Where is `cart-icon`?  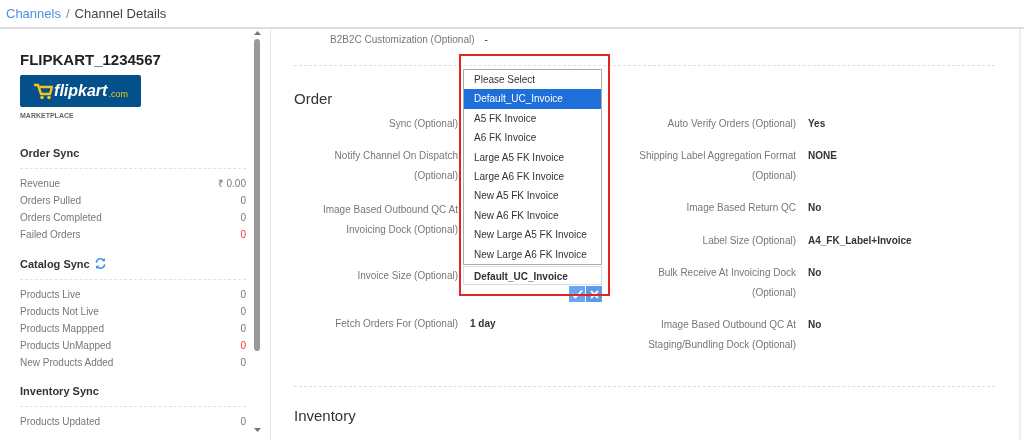 cart-icon is located at coordinates (43, 91).